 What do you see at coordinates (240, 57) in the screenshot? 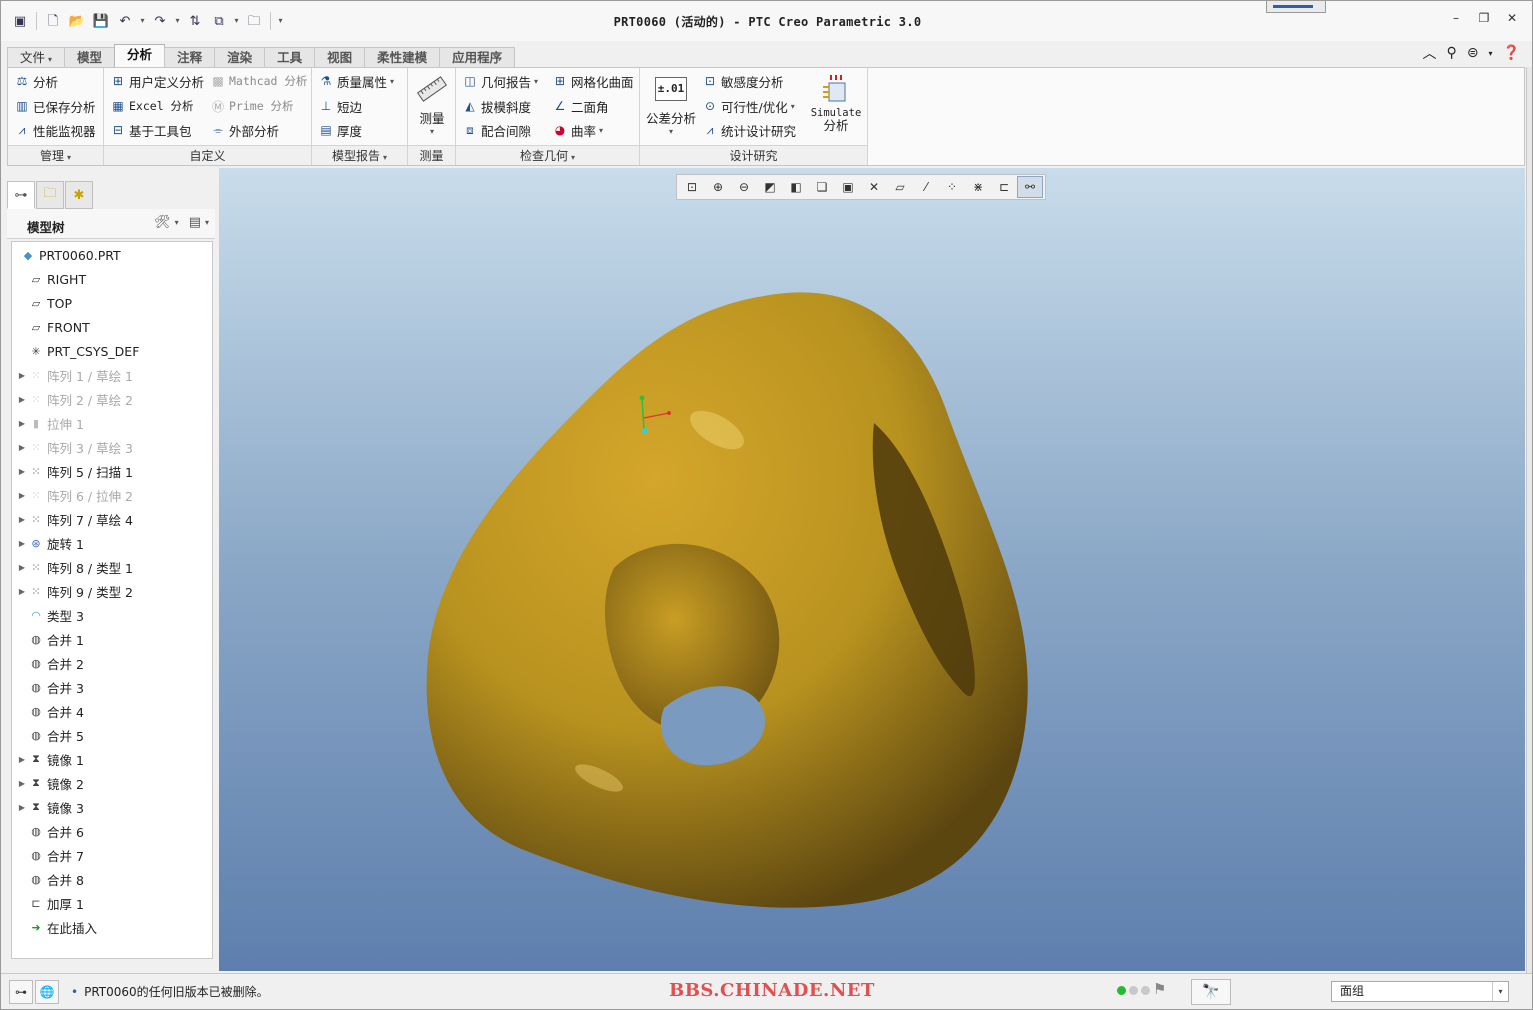
I see `tab-render: 渲染` at bounding box center [240, 57].